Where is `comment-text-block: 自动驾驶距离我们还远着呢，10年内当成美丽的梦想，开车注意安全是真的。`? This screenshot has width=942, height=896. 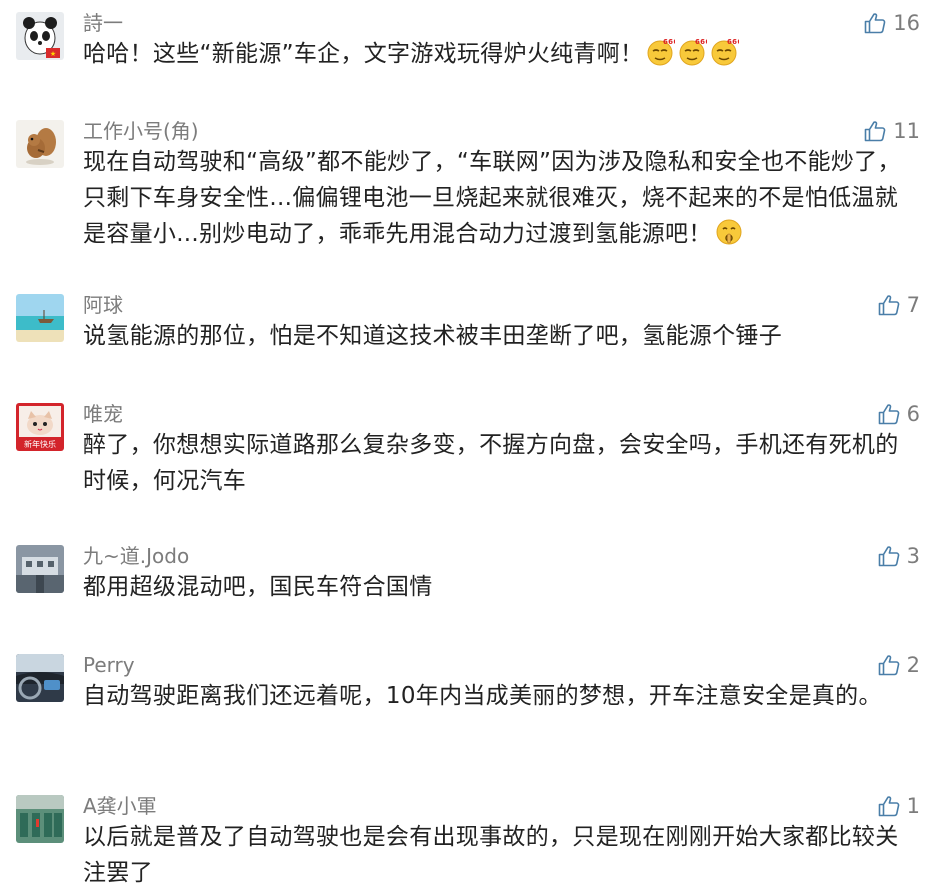 comment-text-block: 自动驾驶距离我们还远着呢，10年内当成美丽的梦想，开车注意安全是真的。 is located at coordinates (498, 696).